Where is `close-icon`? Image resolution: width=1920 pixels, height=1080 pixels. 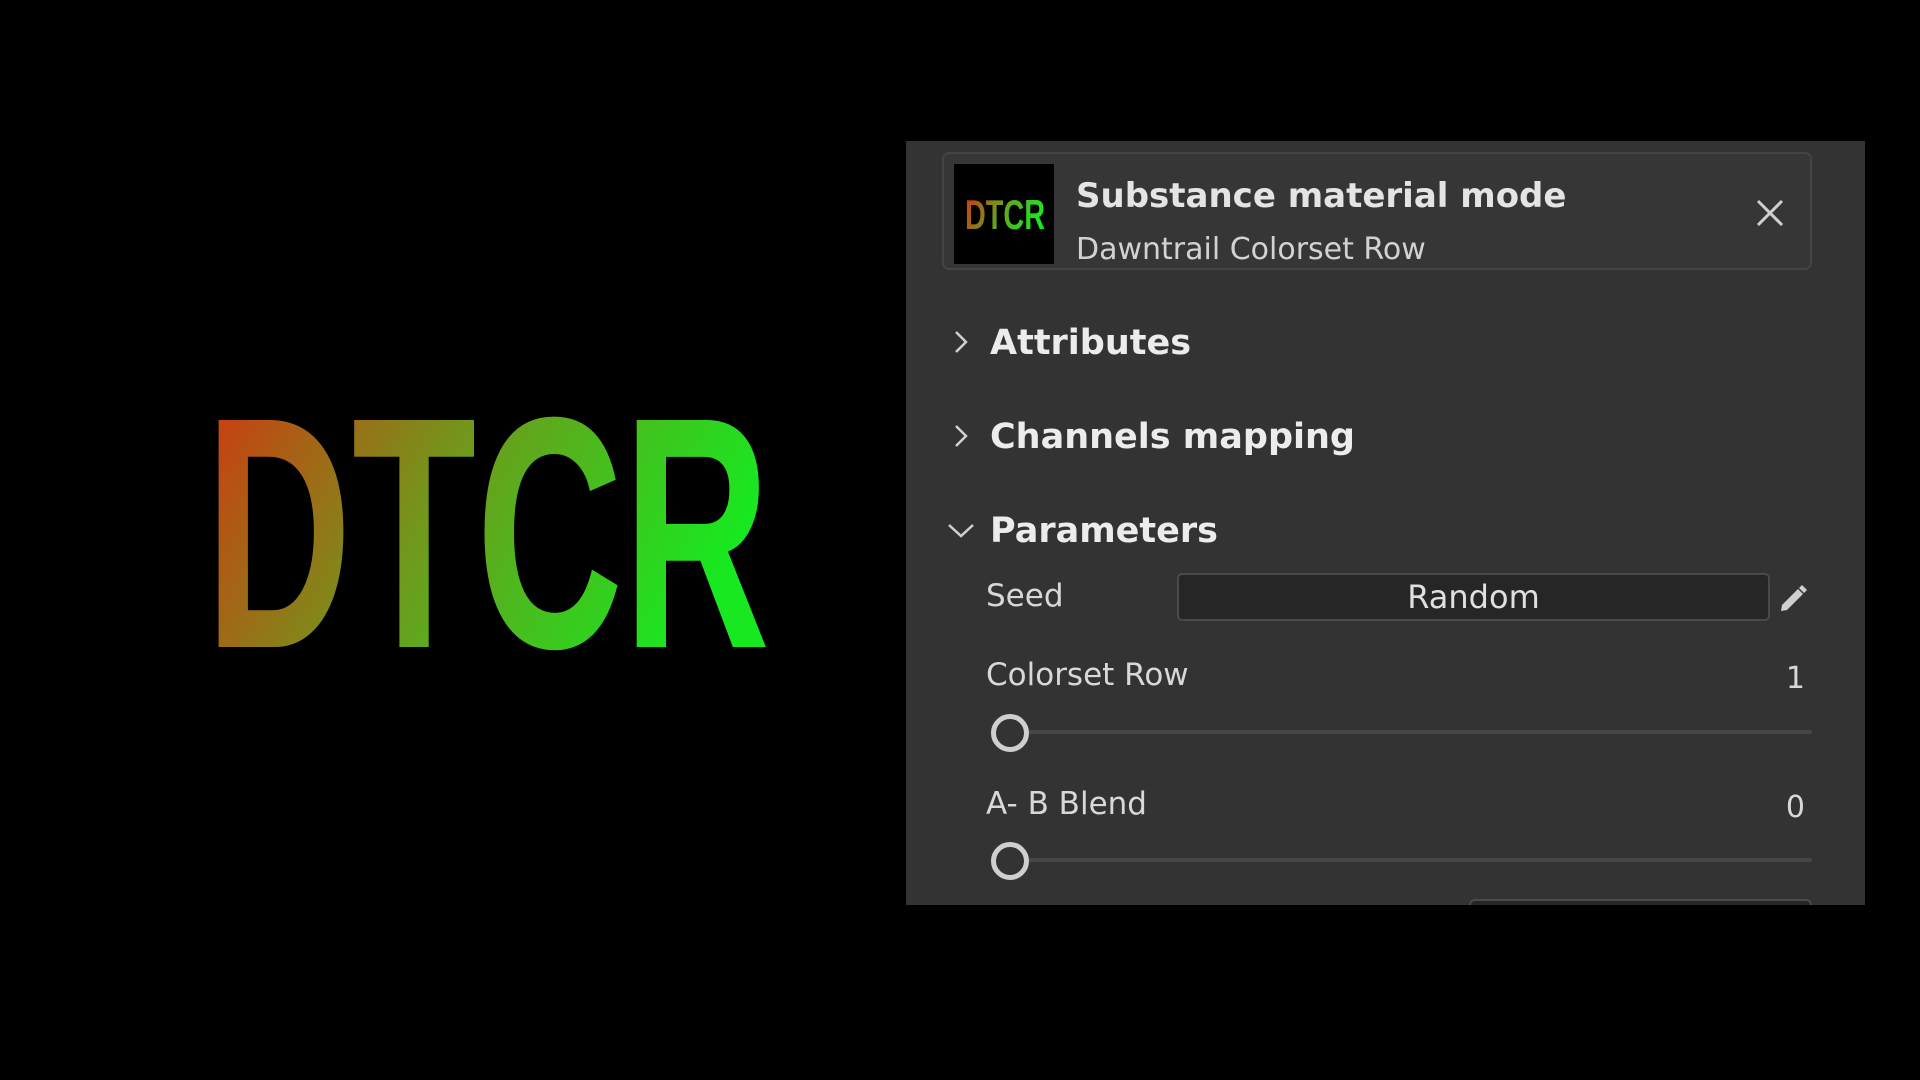 close-icon is located at coordinates (1770, 213).